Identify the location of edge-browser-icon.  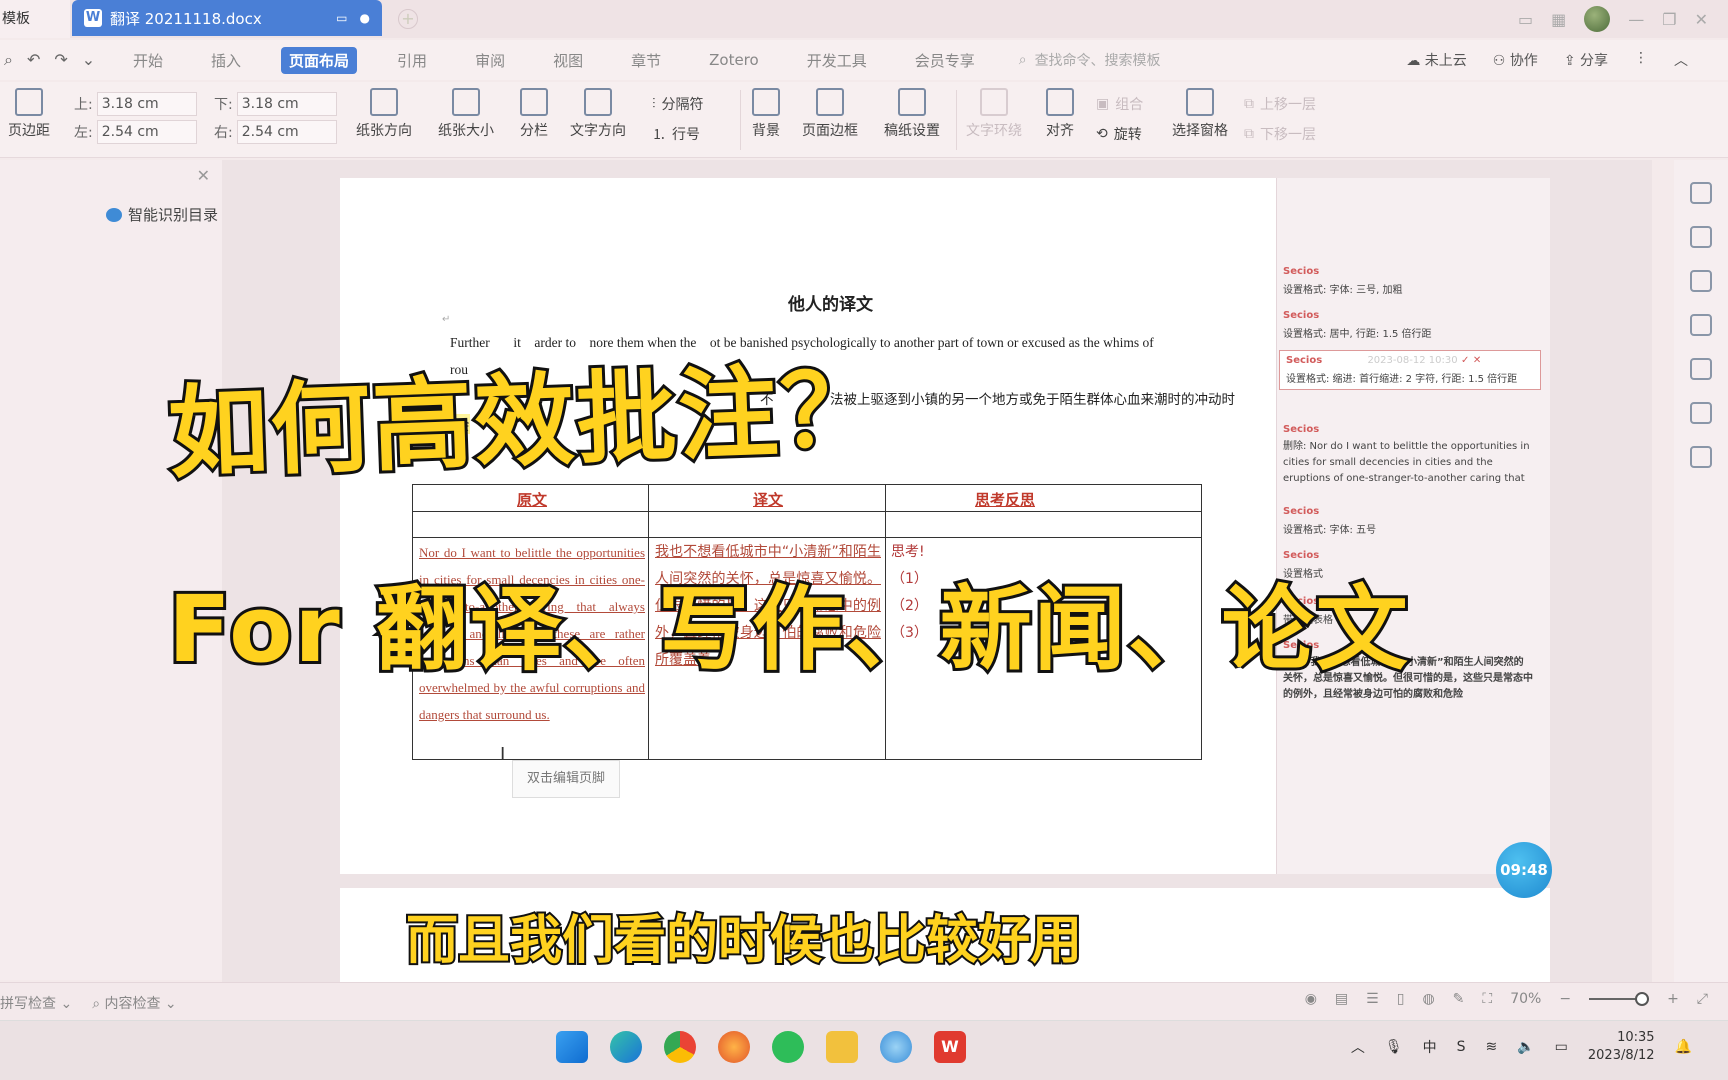
(626, 1047).